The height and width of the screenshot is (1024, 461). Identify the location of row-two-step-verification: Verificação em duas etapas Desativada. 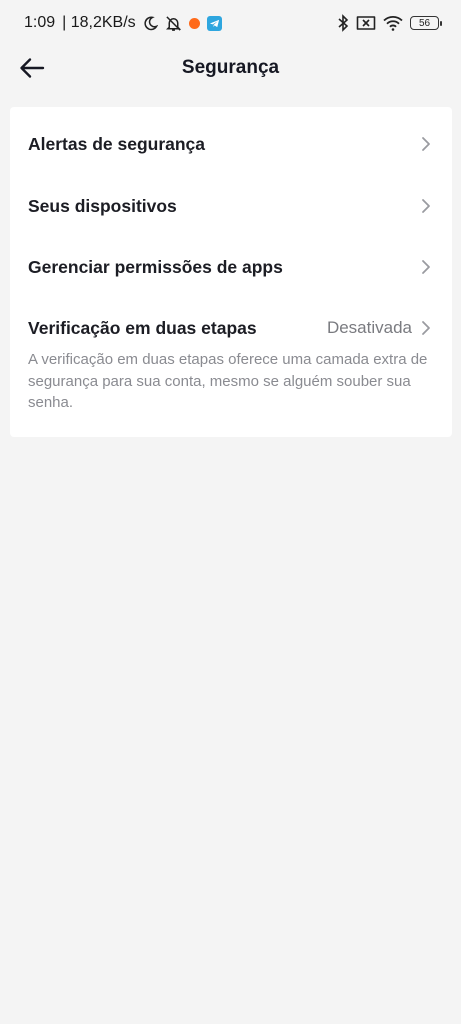
(231, 328).